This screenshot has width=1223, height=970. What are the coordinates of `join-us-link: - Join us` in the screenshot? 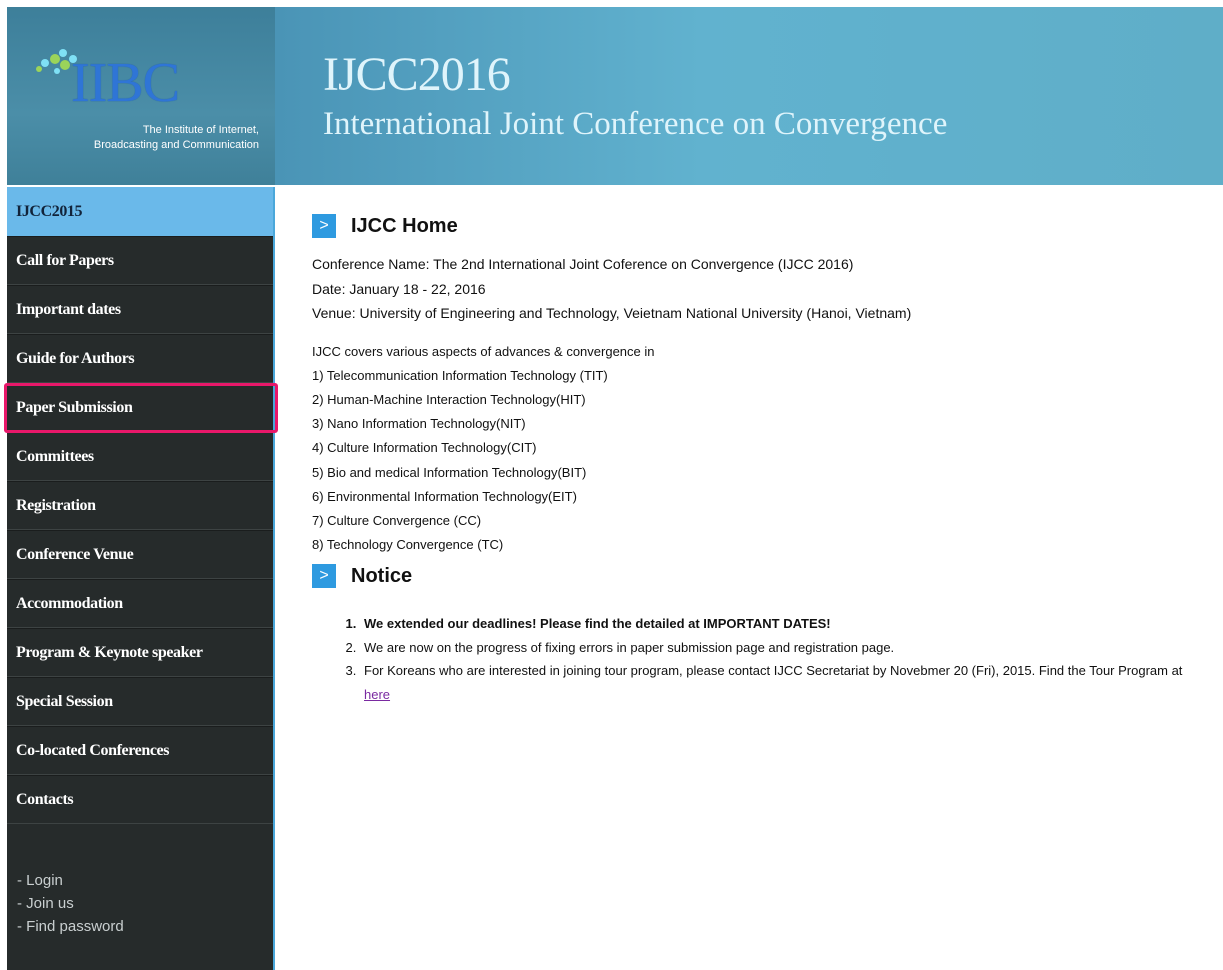 It's located at (70, 903).